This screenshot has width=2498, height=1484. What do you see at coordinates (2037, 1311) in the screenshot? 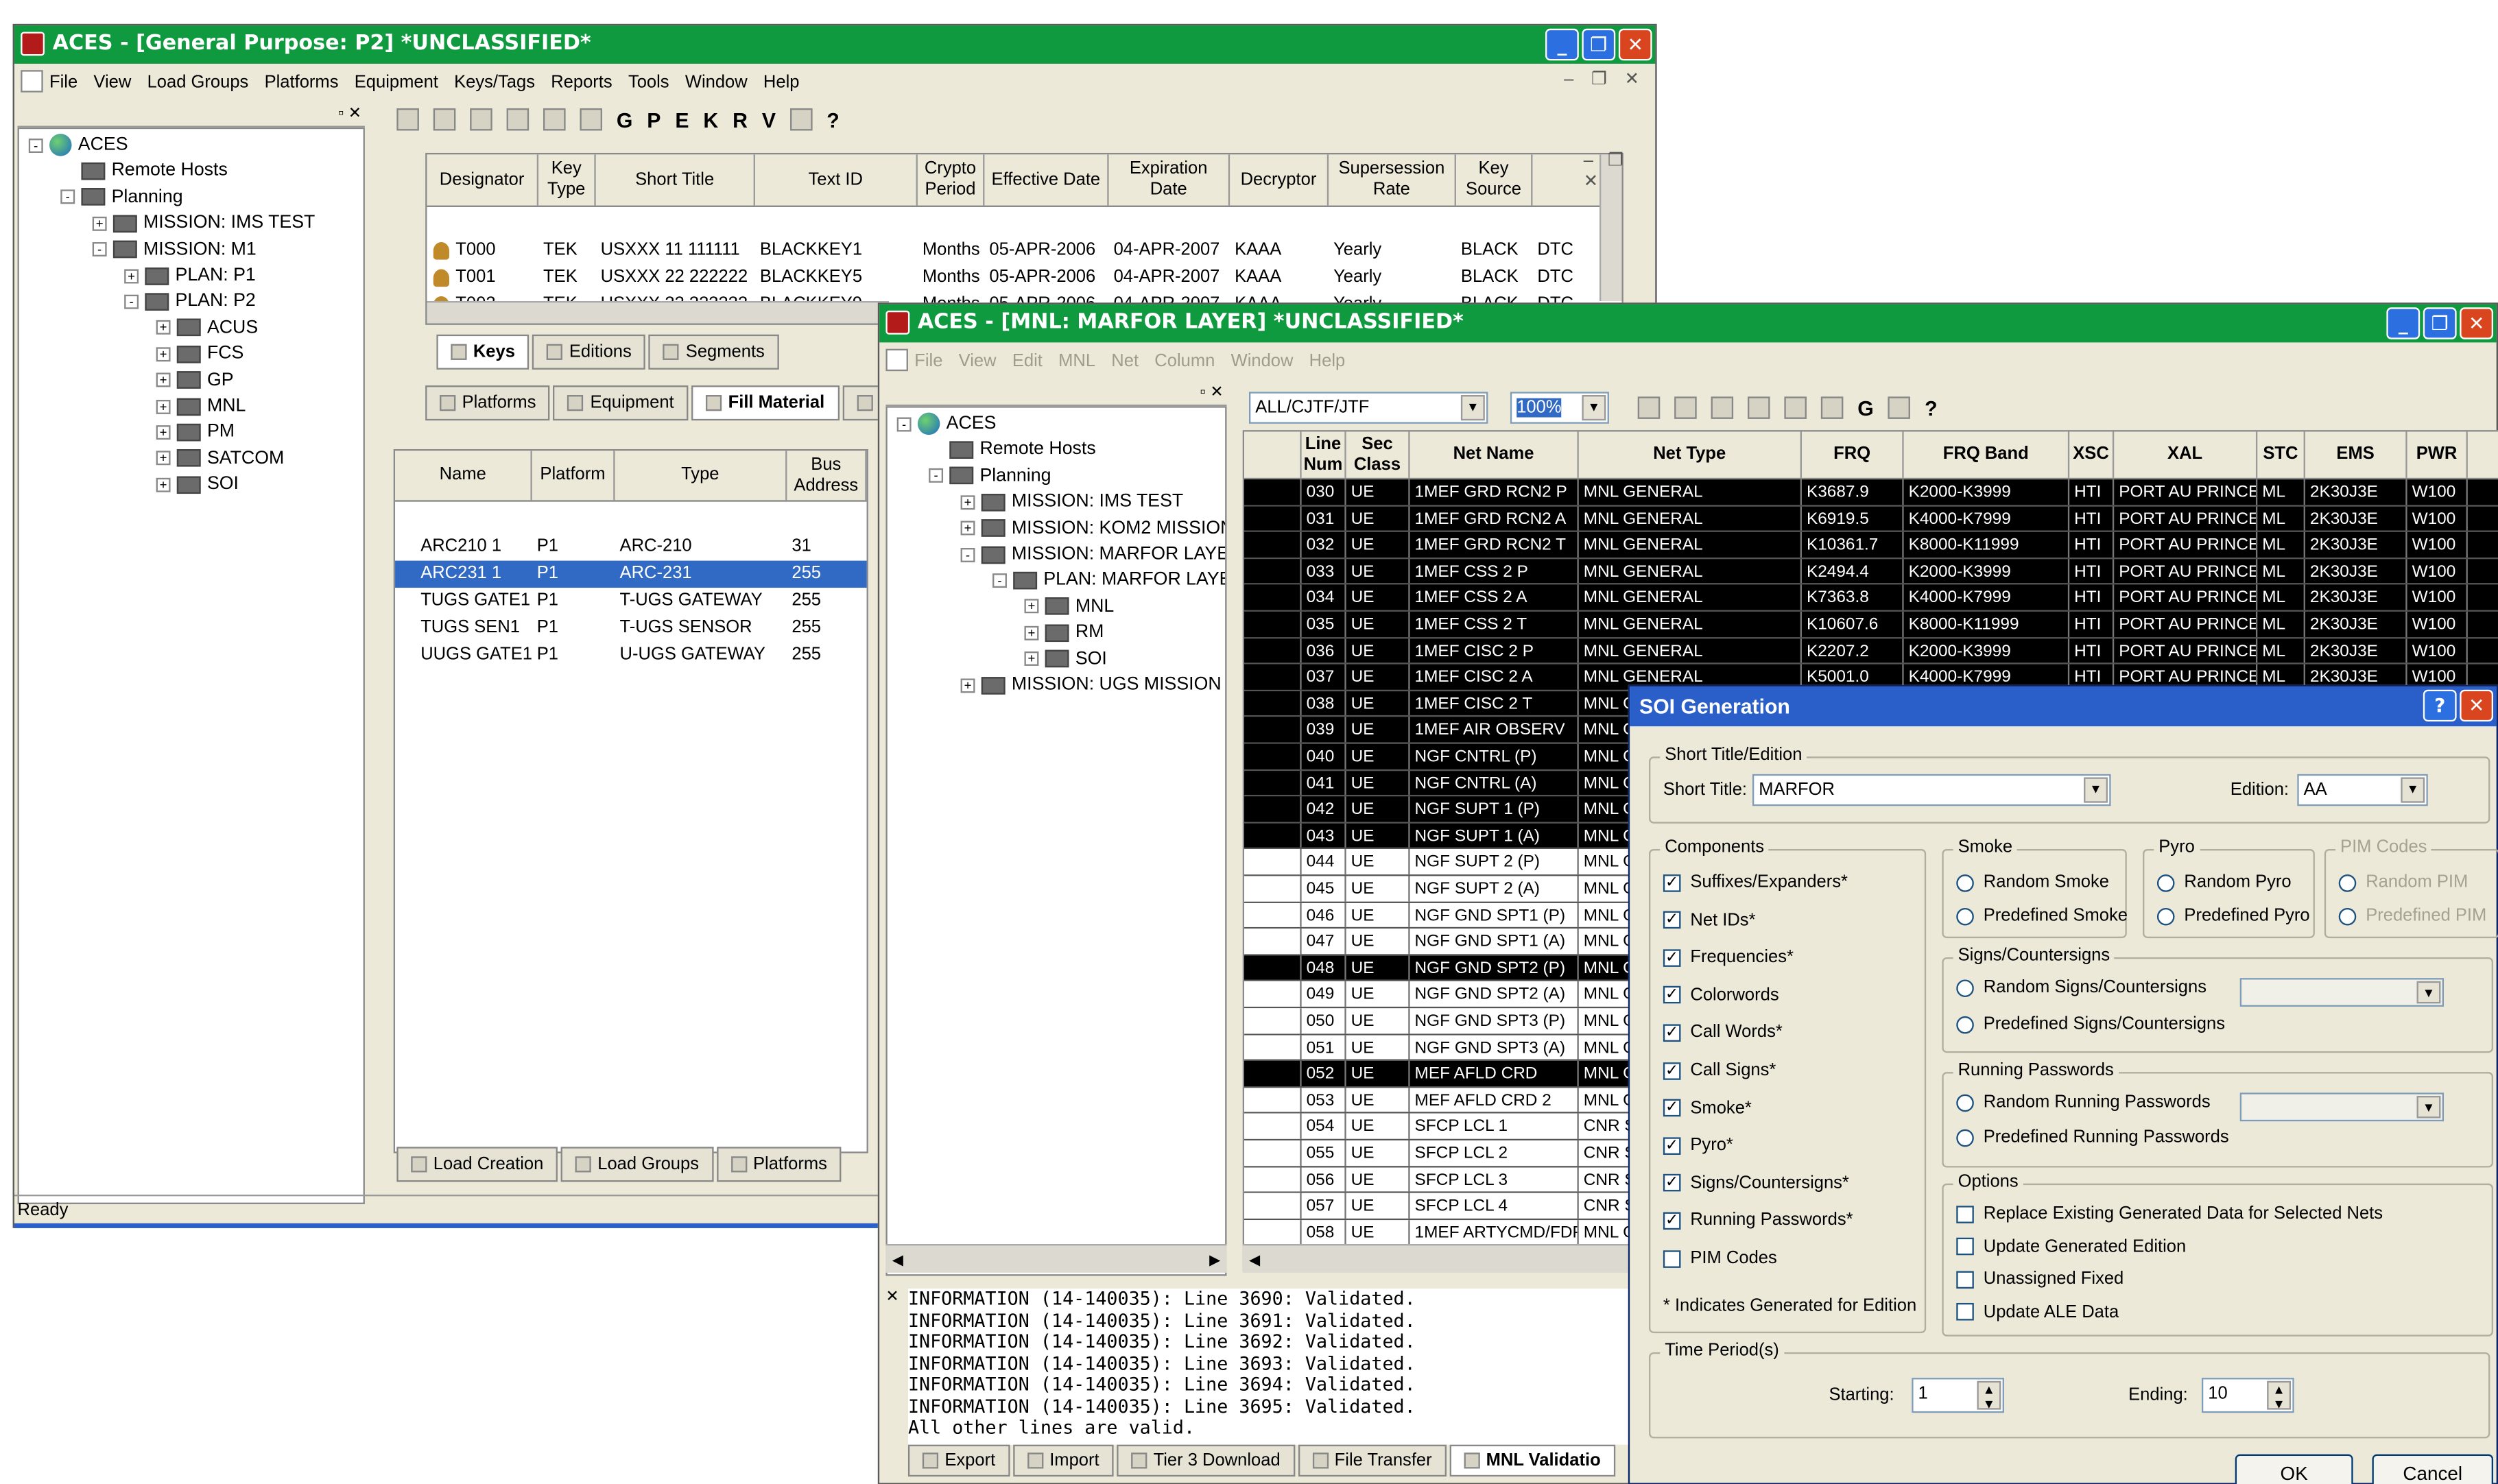
I see `option-checkbox: Update ALE Data` at bounding box center [2037, 1311].